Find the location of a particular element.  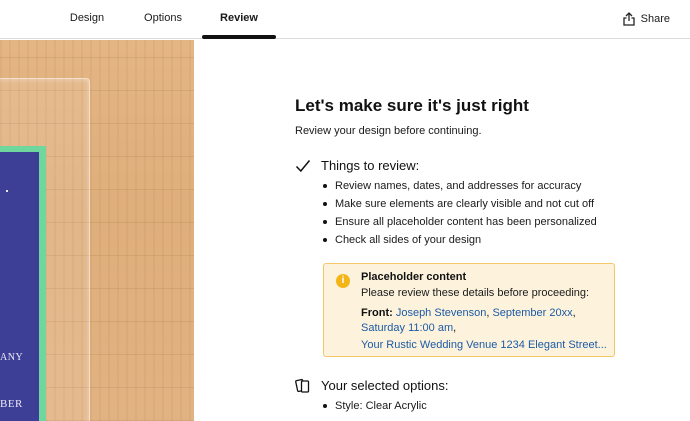

things-to-review-heading: Things to review: is located at coordinates (357, 165).